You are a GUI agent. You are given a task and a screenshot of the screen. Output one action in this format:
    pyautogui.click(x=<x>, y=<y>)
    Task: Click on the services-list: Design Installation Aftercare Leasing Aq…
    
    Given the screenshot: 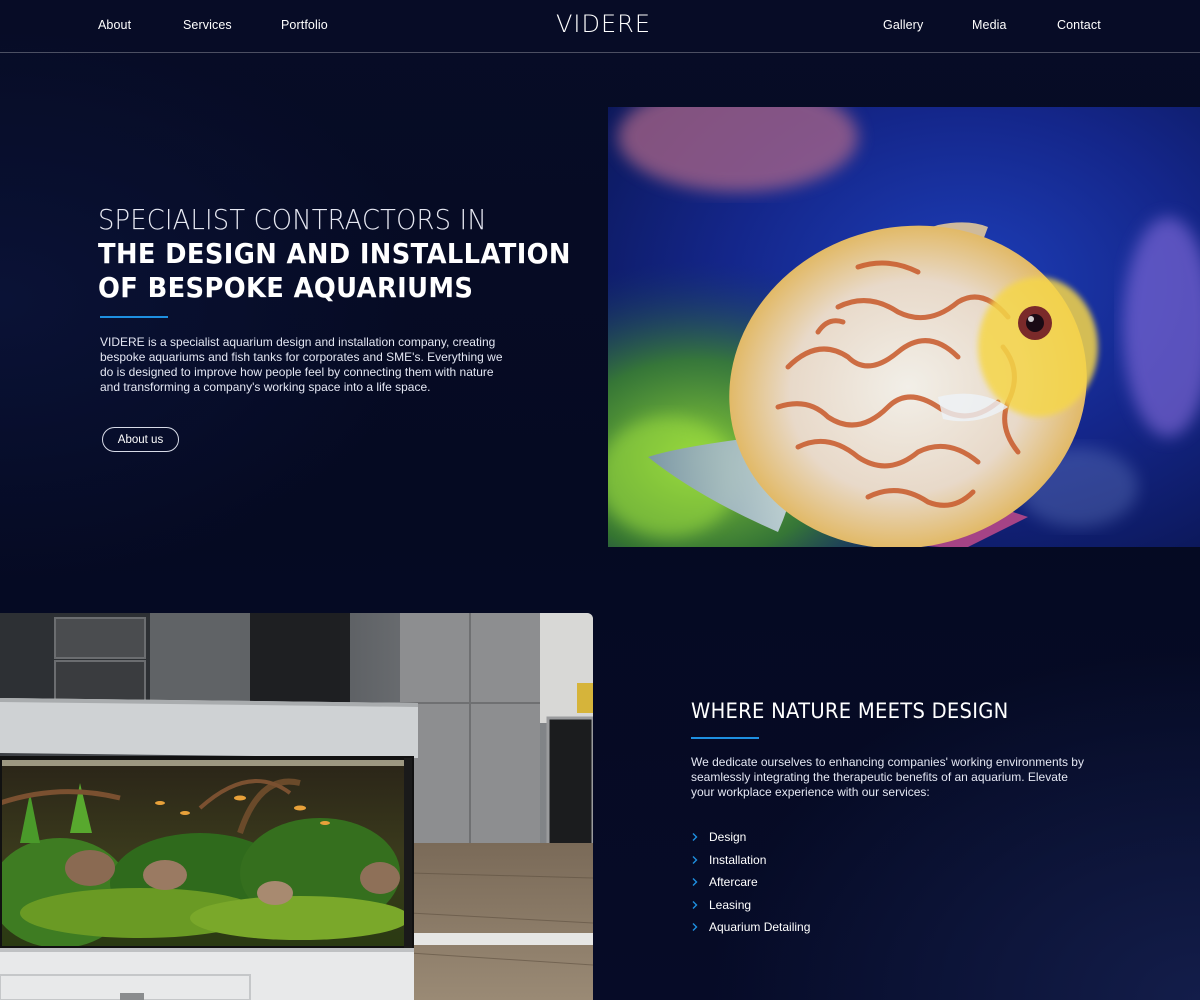 What is the action you would take?
    pyautogui.click(x=749, y=882)
    